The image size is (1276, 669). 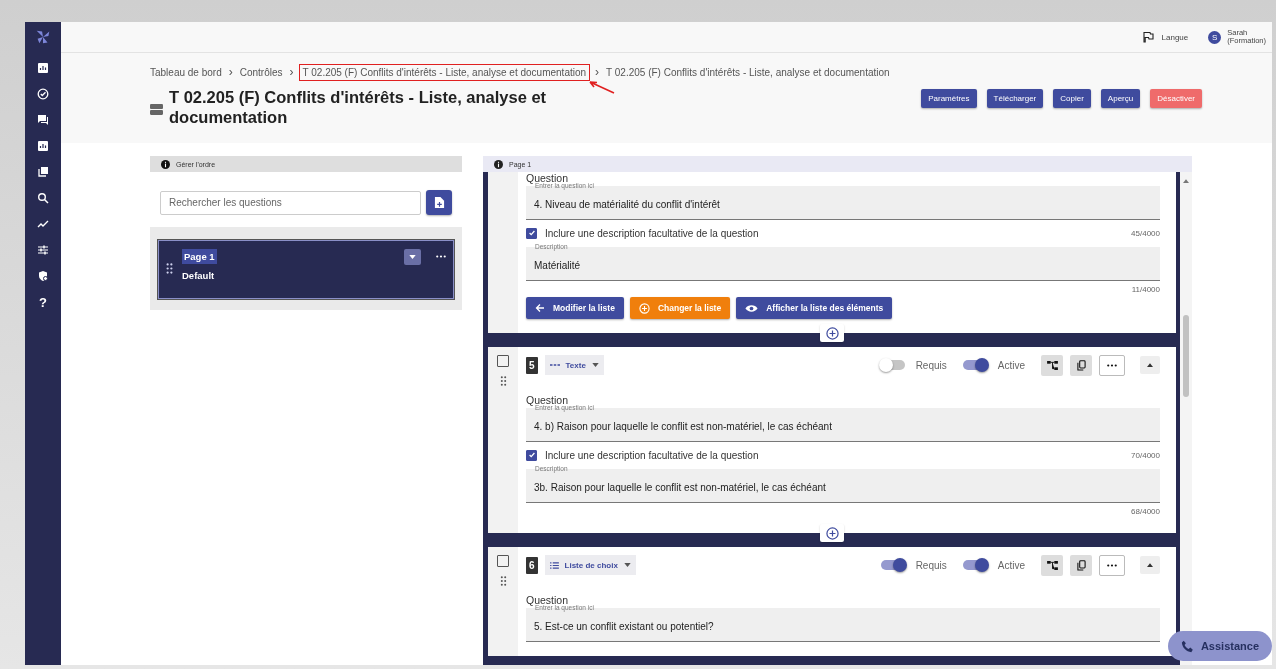 I want to click on eye-icon, so click(x=752, y=308).